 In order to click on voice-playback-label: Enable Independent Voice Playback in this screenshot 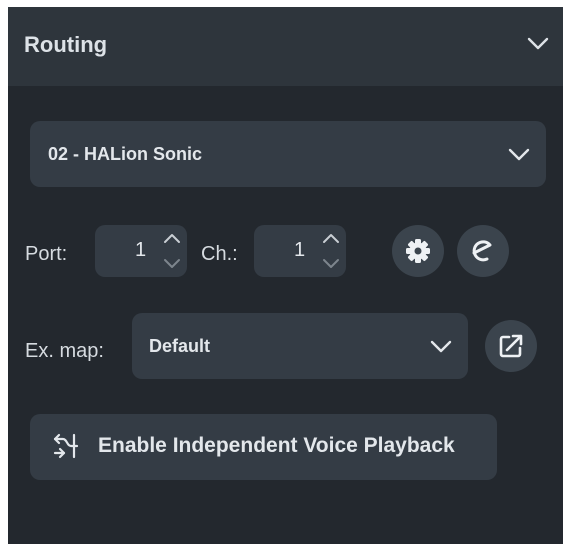, I will do `click(276, 445)`.